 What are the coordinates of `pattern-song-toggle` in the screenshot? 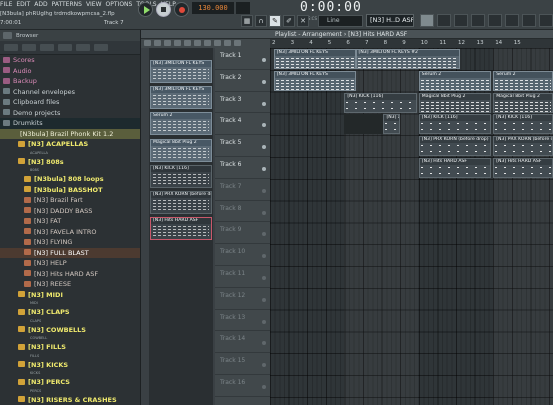 It's located at (243, 8).